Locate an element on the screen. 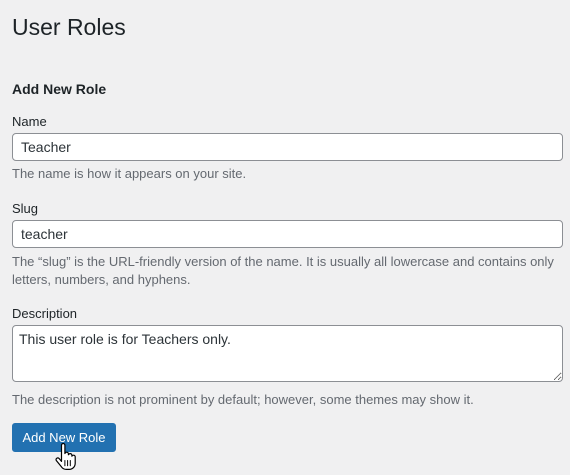 This screenshot has height=475, width=570. page-title: User Roles is located at coordinates (69, 27).